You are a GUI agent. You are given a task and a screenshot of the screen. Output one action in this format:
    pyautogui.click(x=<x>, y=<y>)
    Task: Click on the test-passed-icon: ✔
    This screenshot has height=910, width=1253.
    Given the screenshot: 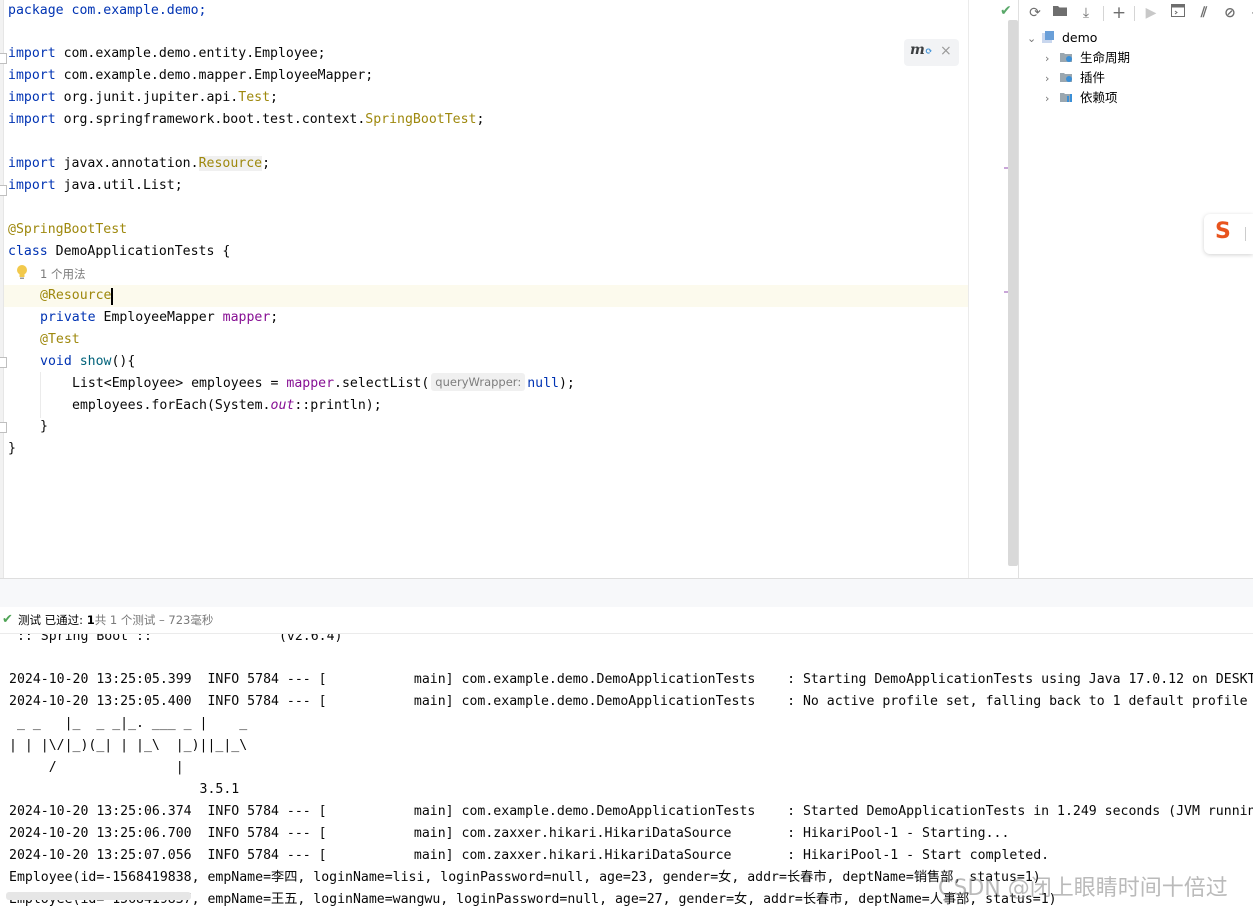 What is the action you would take?
    pyautogui.click(x=7, y=619)
    